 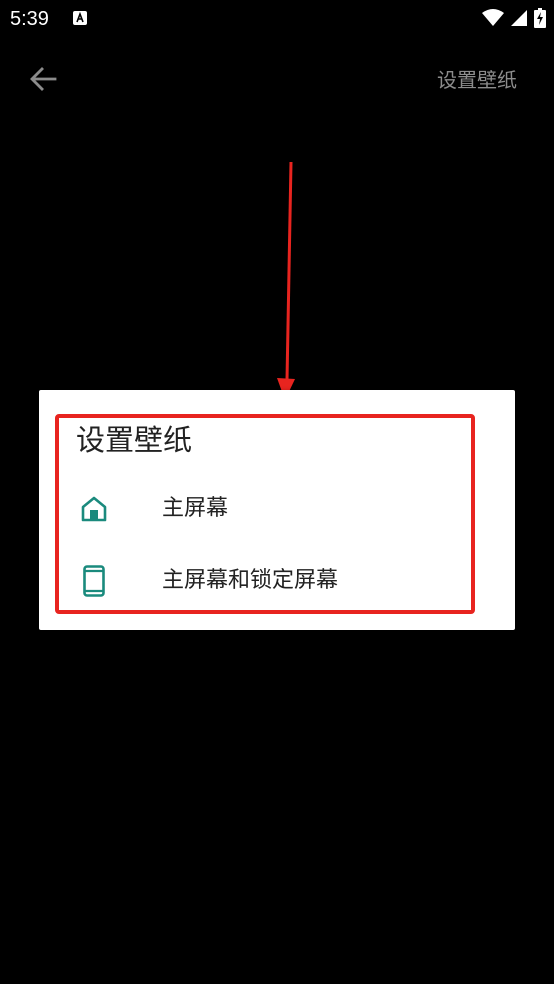 I want to click on a-notification-icon, so click(x=80, y=18).